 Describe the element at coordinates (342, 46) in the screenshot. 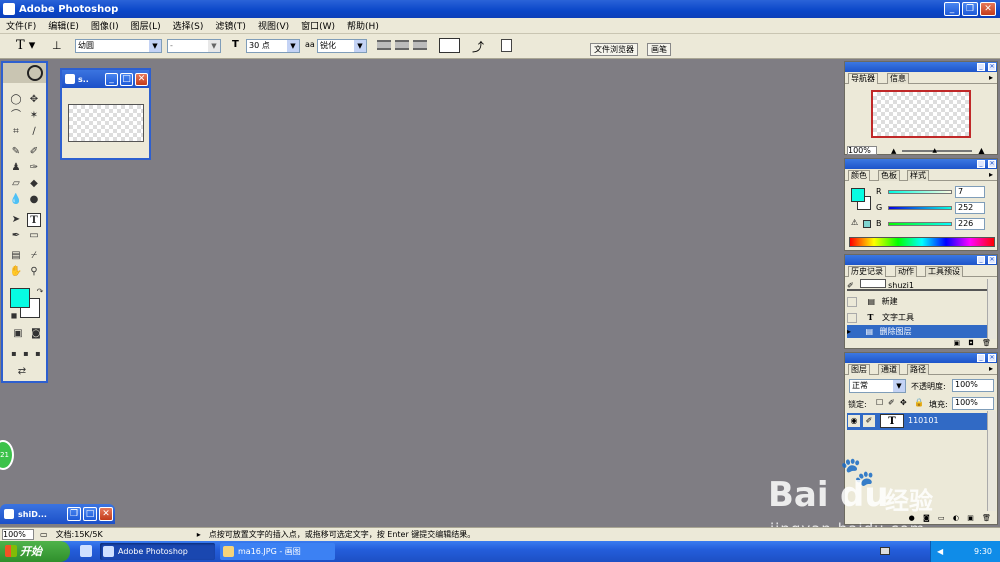

I see `antialias-select: 锐化 ▼` at that location.